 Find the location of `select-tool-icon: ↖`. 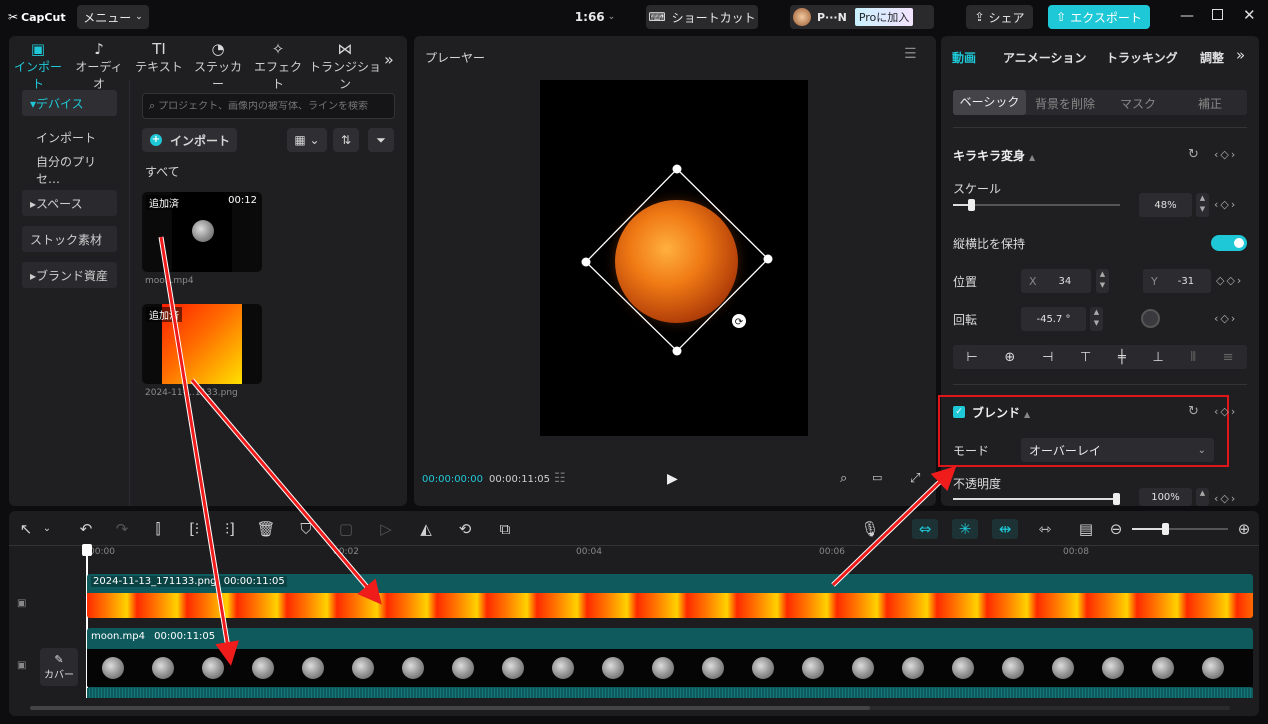

select-tool-icon: ↖ is located at coordinates (26, 529).